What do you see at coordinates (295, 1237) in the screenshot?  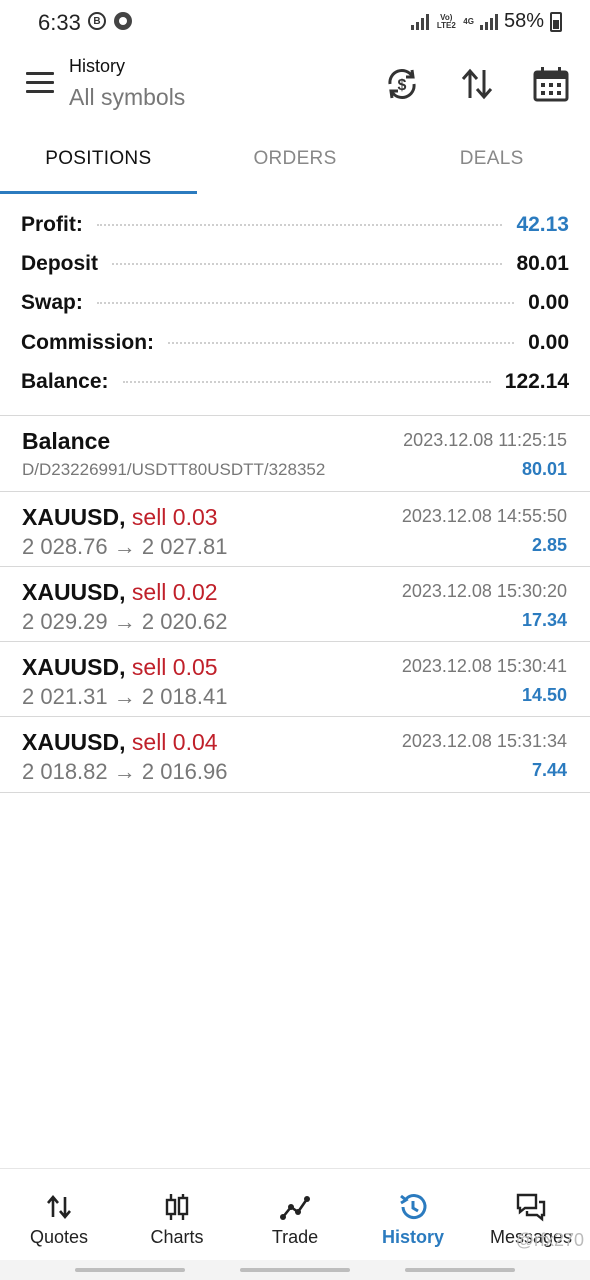 I see `nav-label: Trade` at bounding box center [295, 1237].